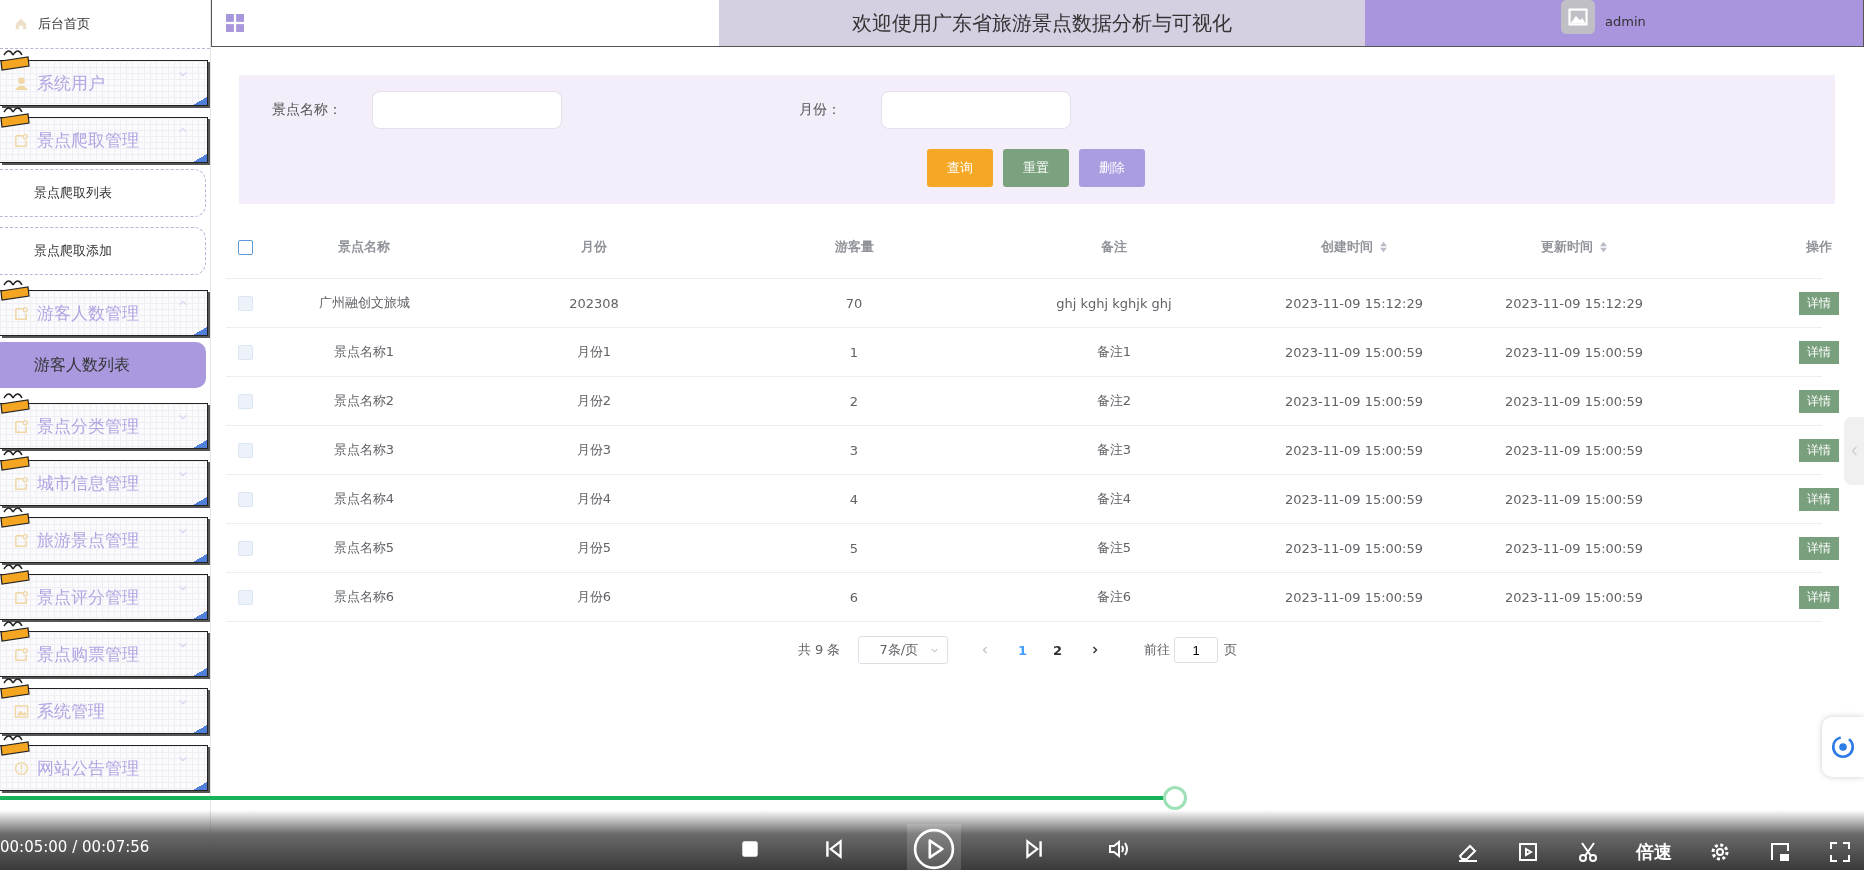 The width and height of the screenshot is (1864, 870). Describe the element at coordinates (103, 365) in the screenshot. I see `submenu-item: 游客人数列表` at that location.